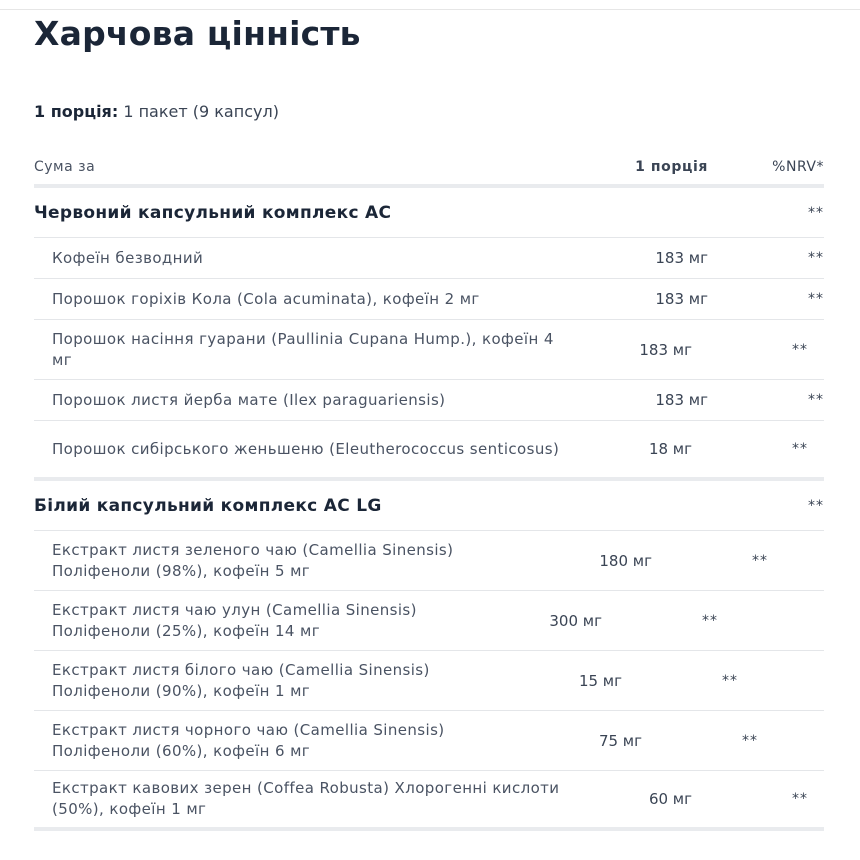 This screenshot has height=860, width=860. Describe the element at coordinates (65, 167) in the screenshot. I see `header-name: Сума за` at that location.